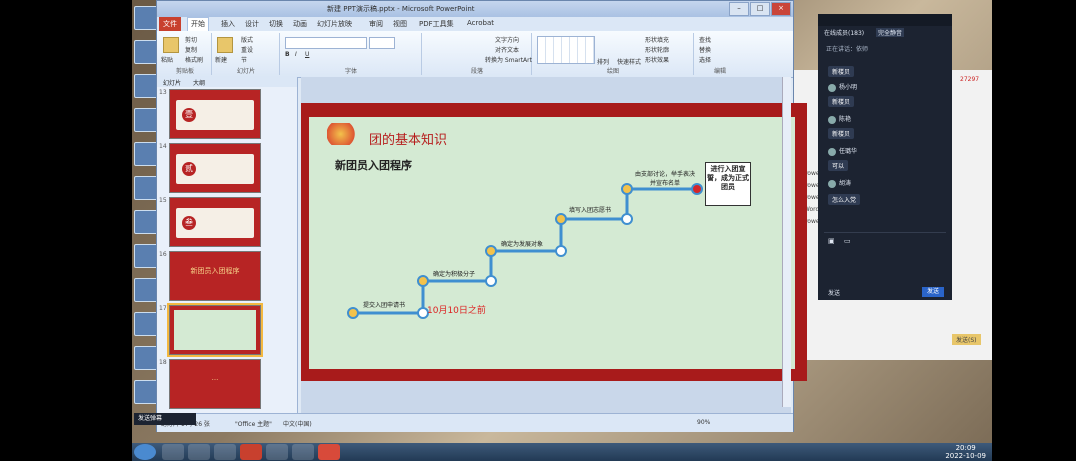 The height and width of the screenshot is (461, 1076). I want to click on bold-icon: B, so click(287, 54).